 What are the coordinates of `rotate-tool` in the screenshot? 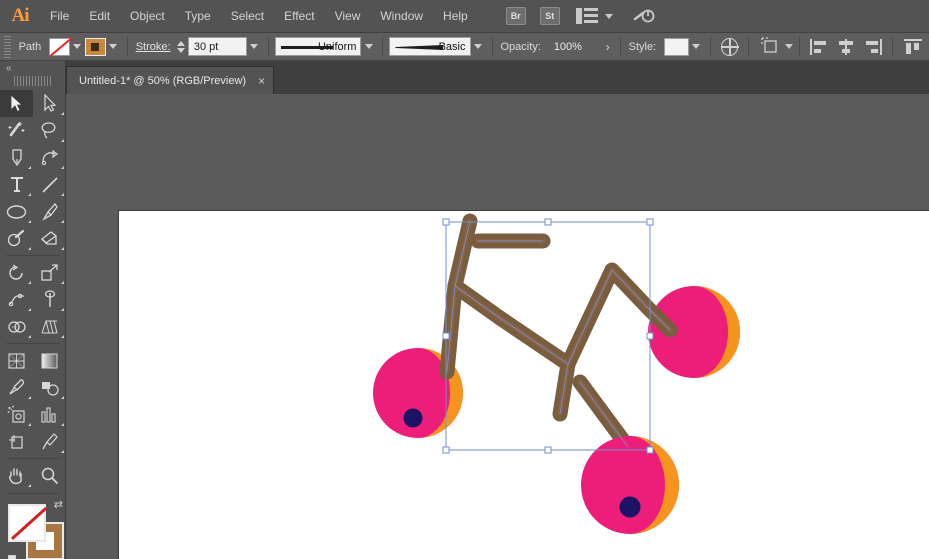 It's located at (16, 272).